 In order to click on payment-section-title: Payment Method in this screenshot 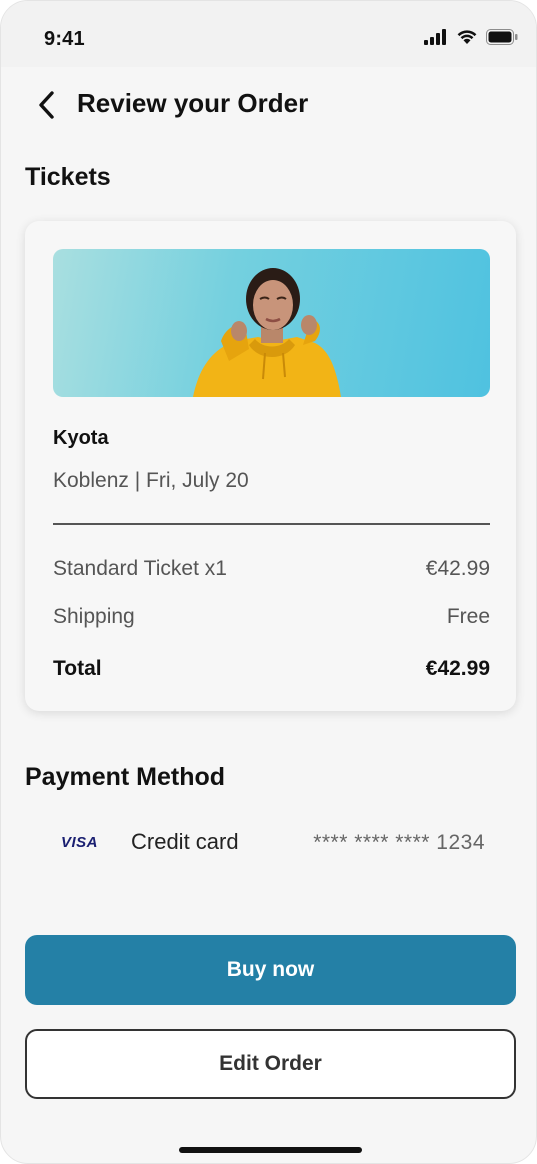, I will do `click(125, 777)`.